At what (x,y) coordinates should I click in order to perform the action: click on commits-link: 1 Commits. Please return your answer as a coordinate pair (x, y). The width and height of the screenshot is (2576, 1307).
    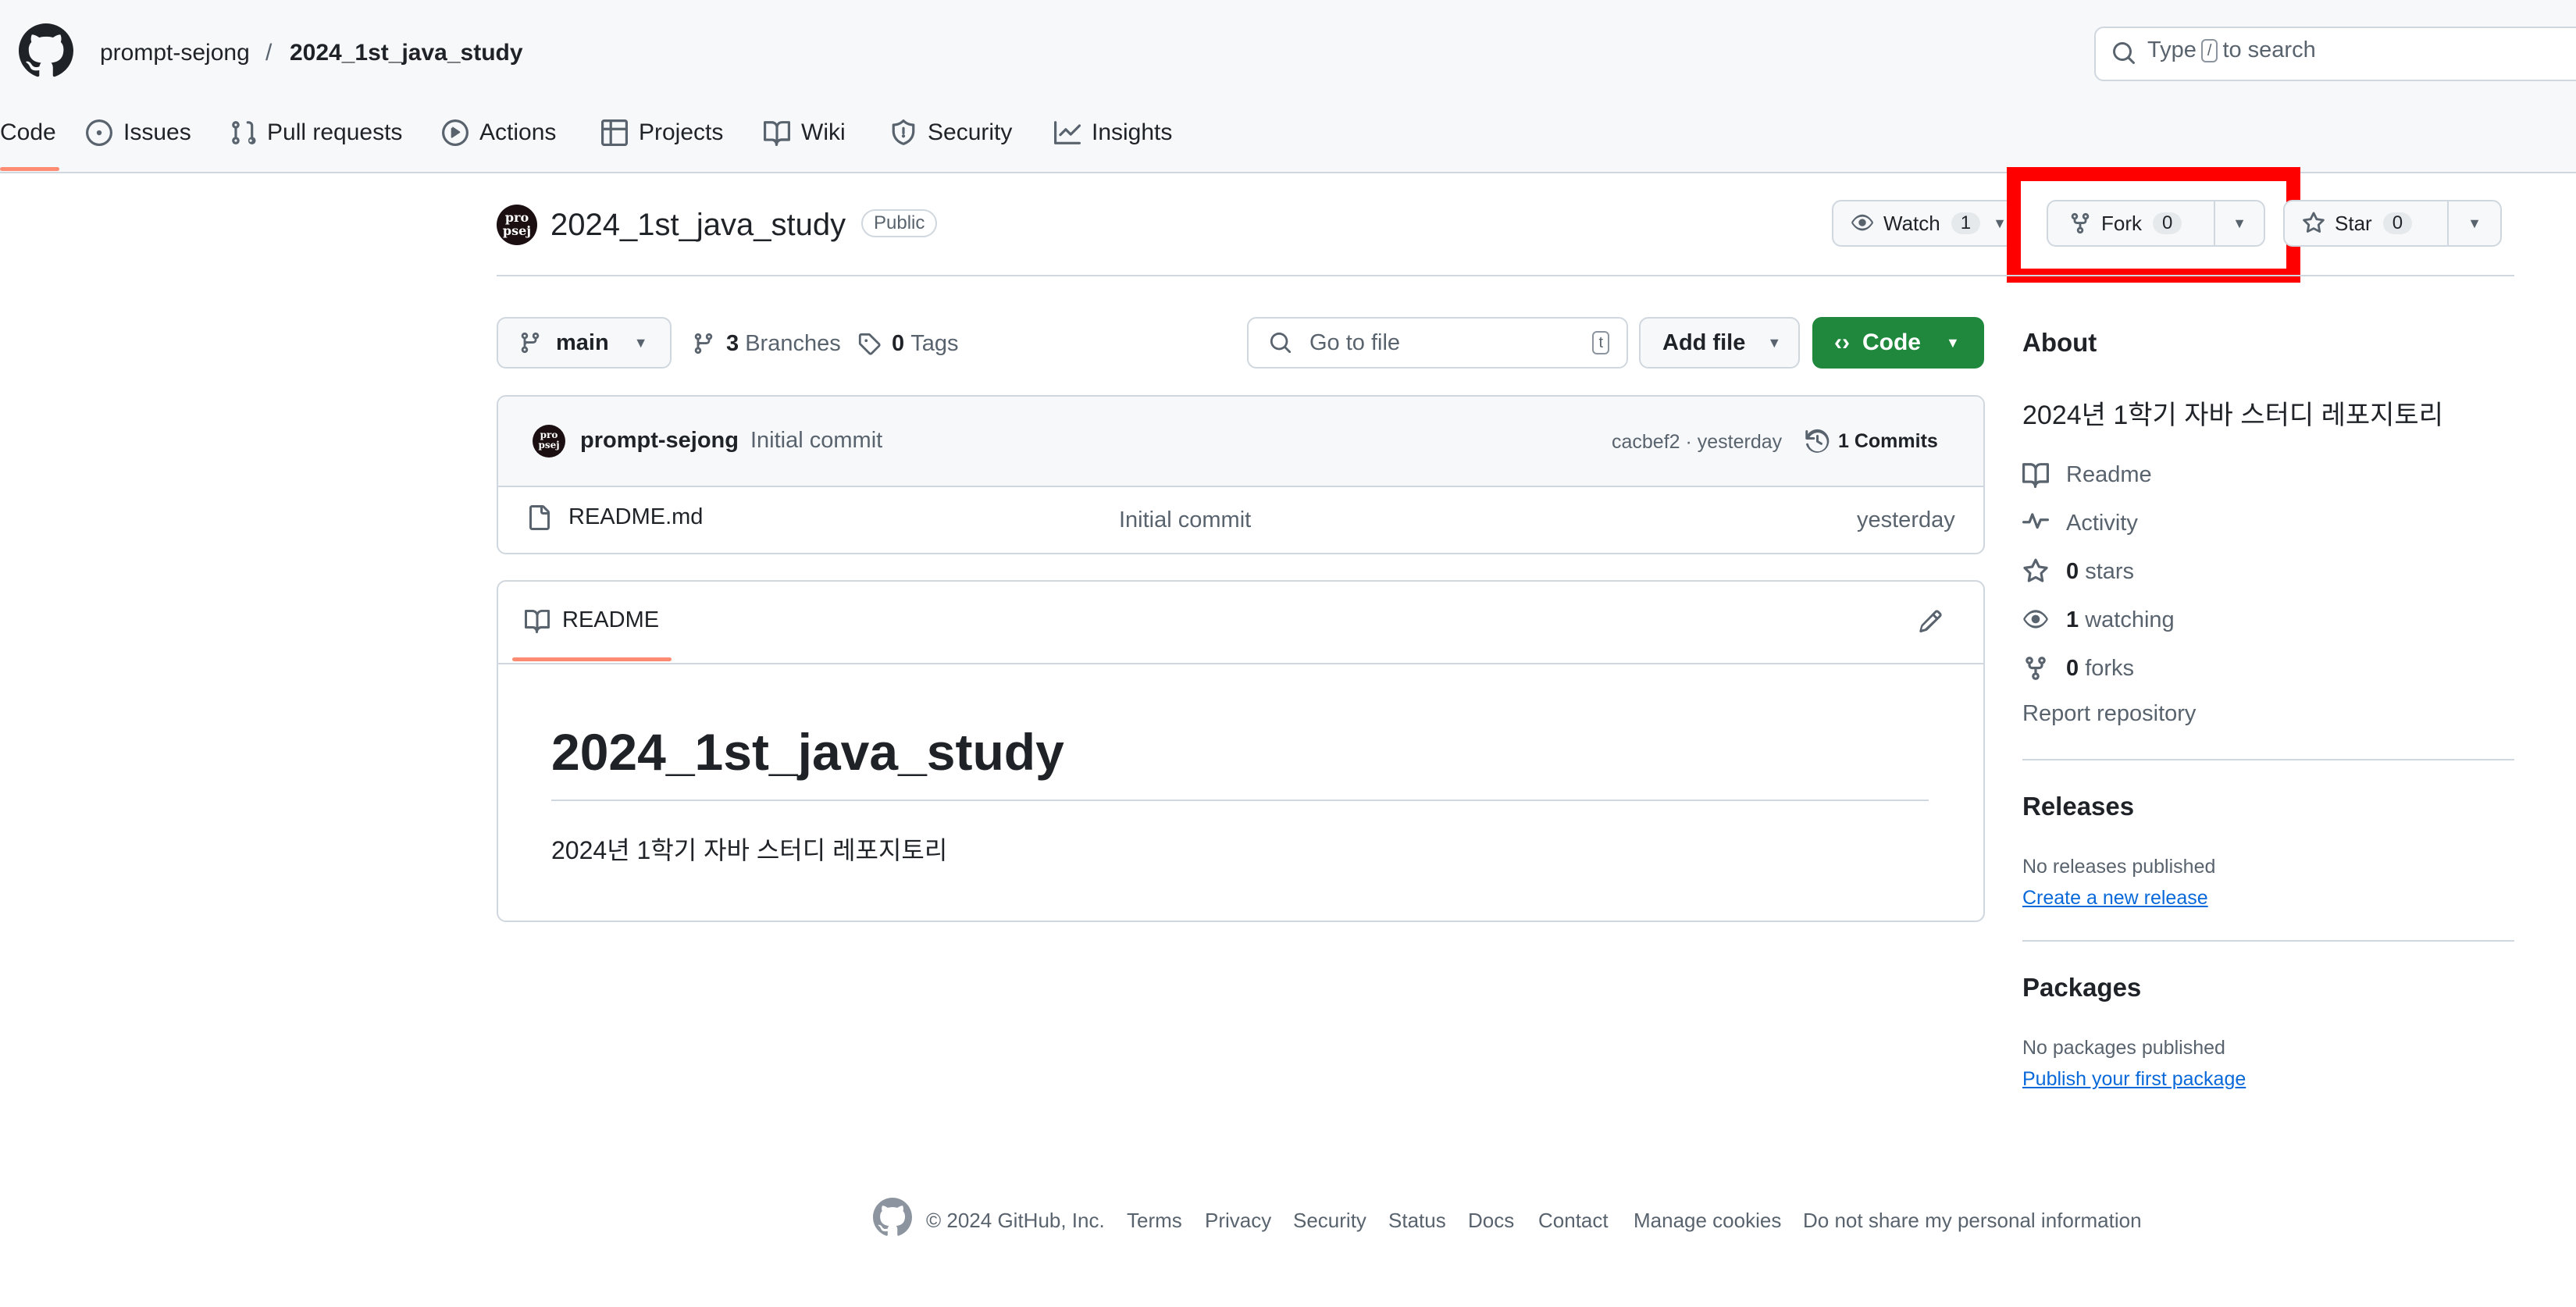
    Looking at the image, I should click on (1871, 441).